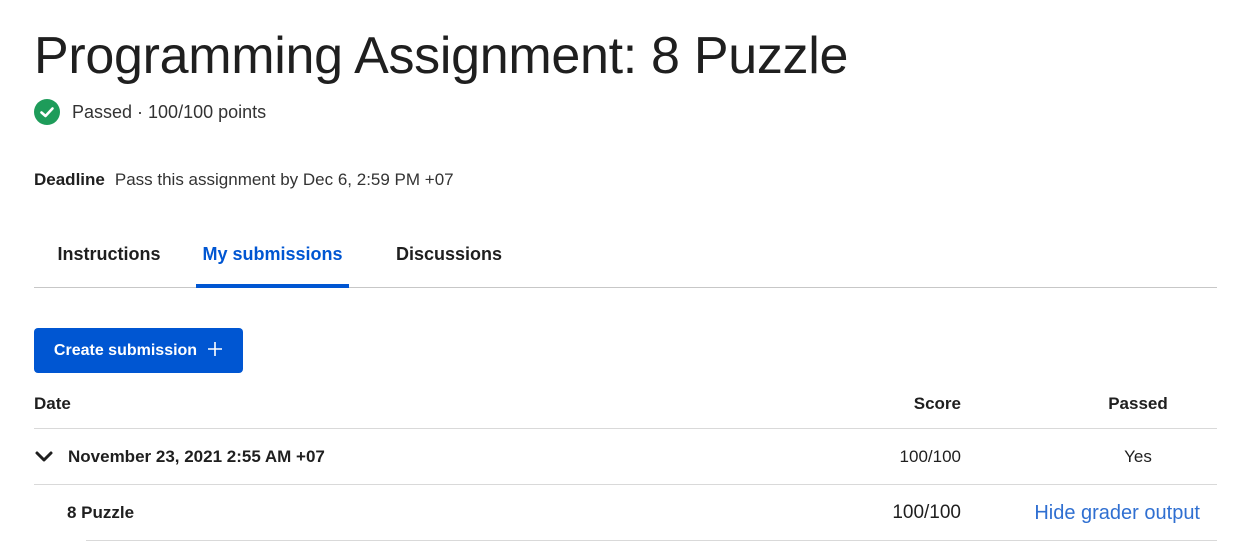 The width and height of the screenshot is (1243, 542). I want to click on submission-date-cell: November 23, 2021 2:55 AM +07, so click(179, 457).